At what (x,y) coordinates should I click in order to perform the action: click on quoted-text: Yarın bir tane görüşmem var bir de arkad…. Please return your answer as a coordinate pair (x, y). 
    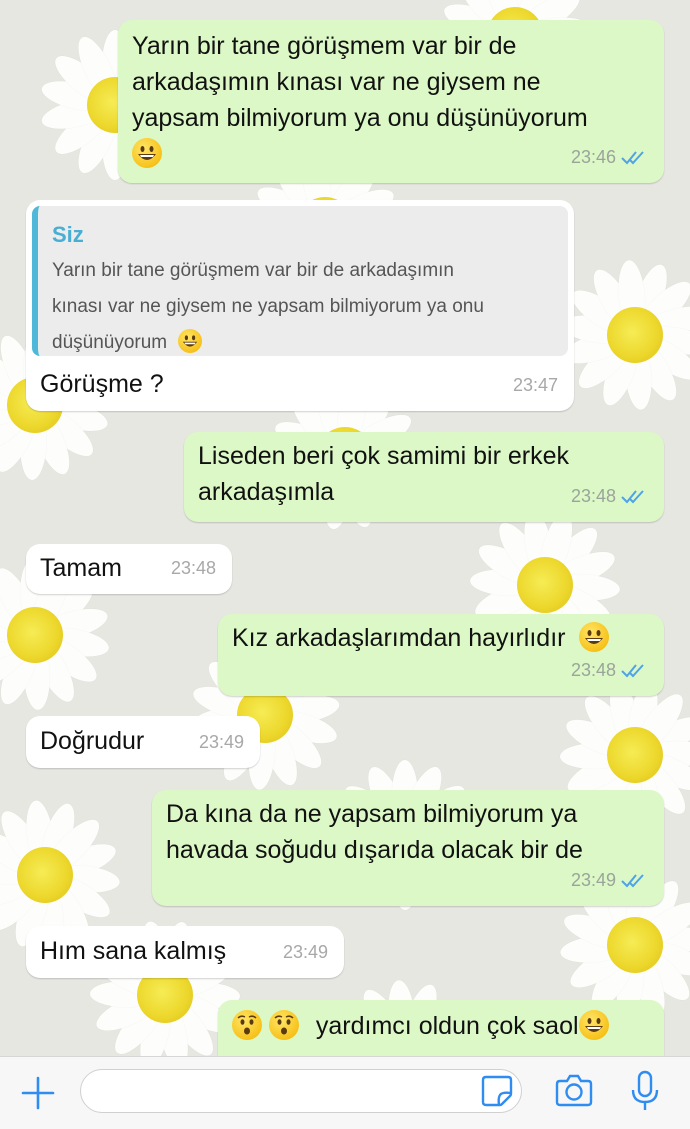
    Looking at the image, I should click on (268, 306).